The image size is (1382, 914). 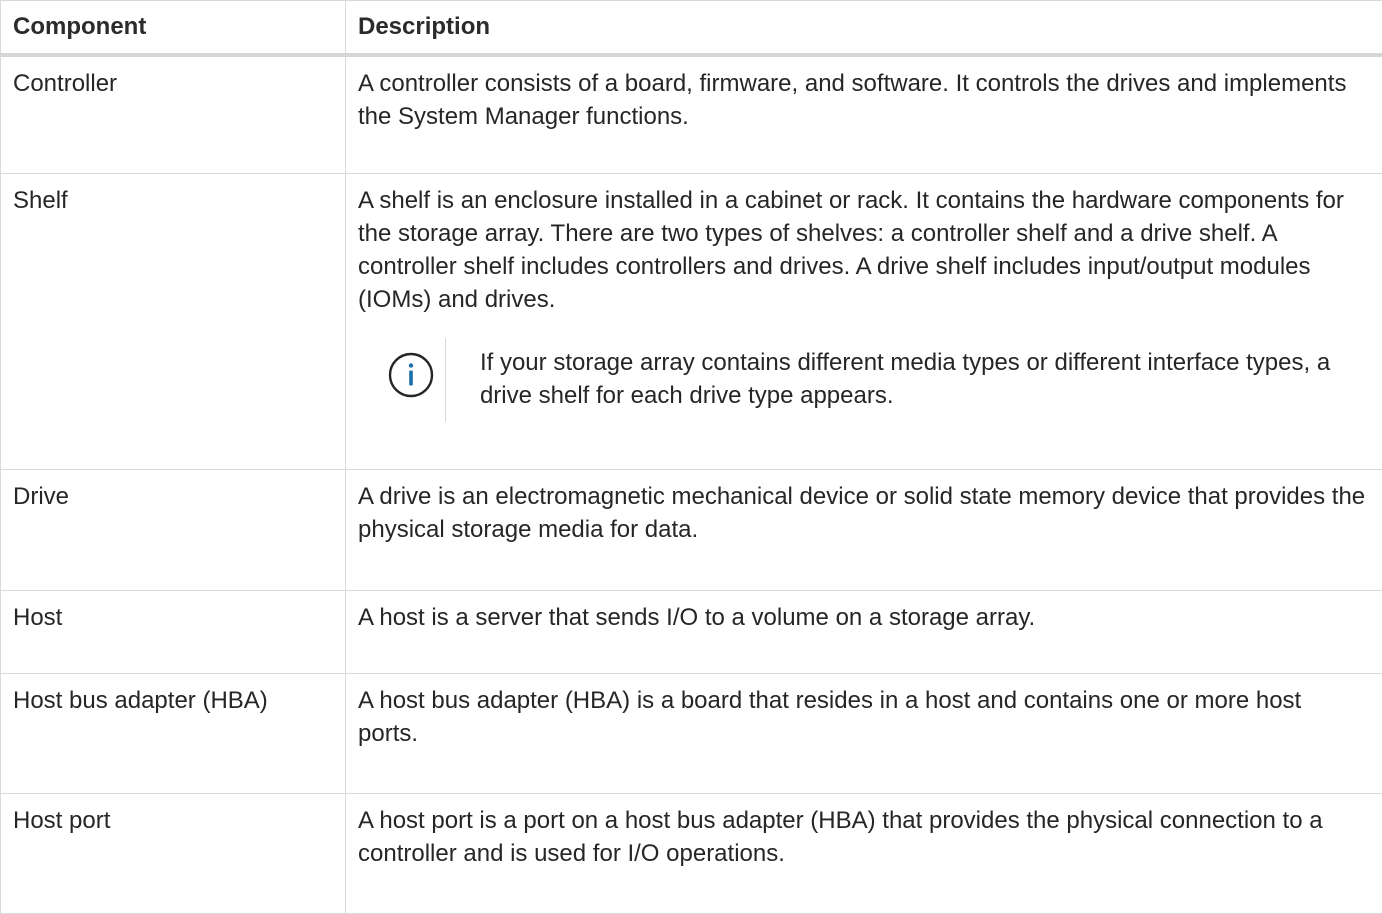 What do you see at coordinates (864, 28) in the screenshot?
I see `column-header-description: Description` at bounding box center [864, 28].